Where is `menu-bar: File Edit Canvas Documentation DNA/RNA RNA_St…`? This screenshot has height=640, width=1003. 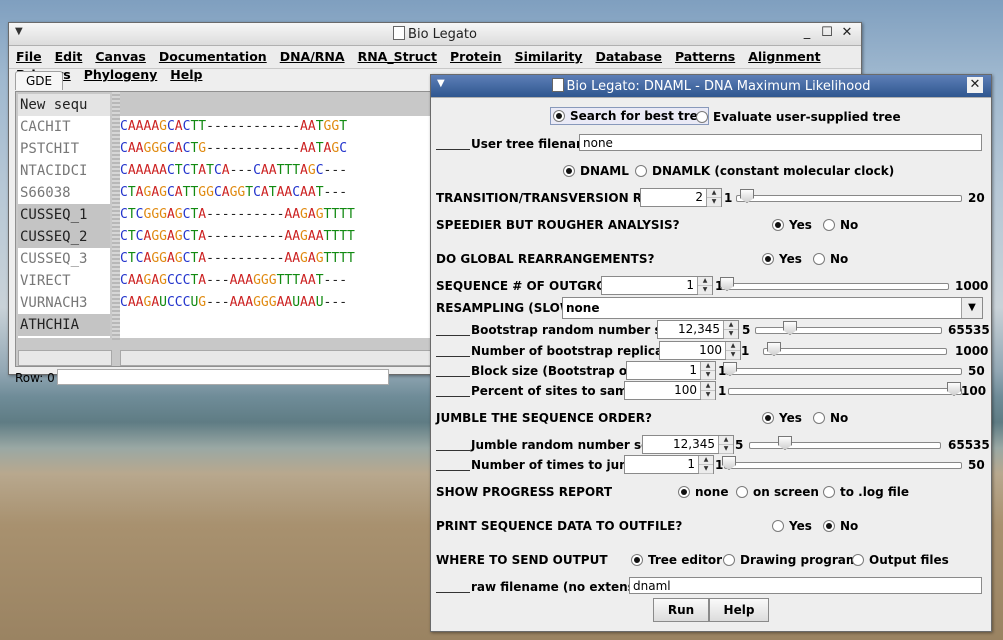
menu-bar: File Edit Canvas Documentation DNA/RNA RNA_St… is located at coordinates (435, 64).